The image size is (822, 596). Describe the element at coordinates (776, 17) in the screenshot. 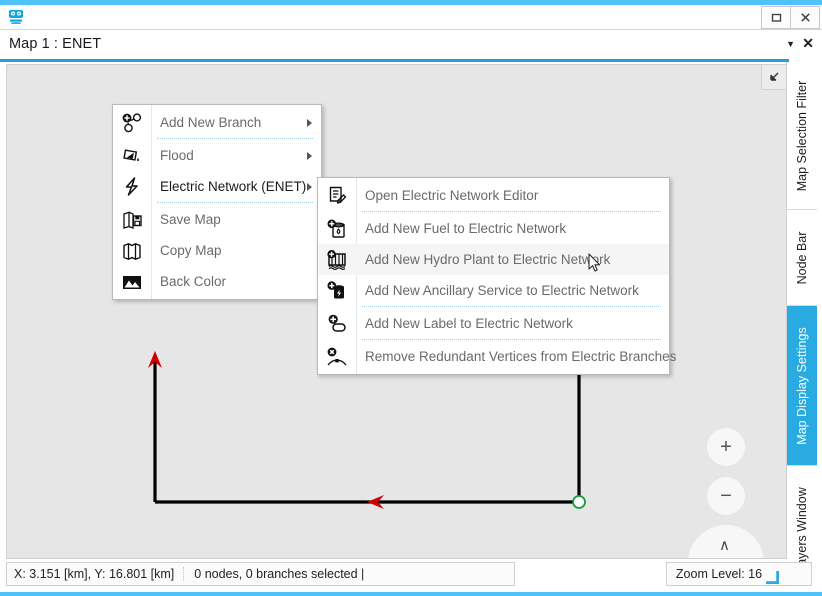

I see `maximize-button` at that location.